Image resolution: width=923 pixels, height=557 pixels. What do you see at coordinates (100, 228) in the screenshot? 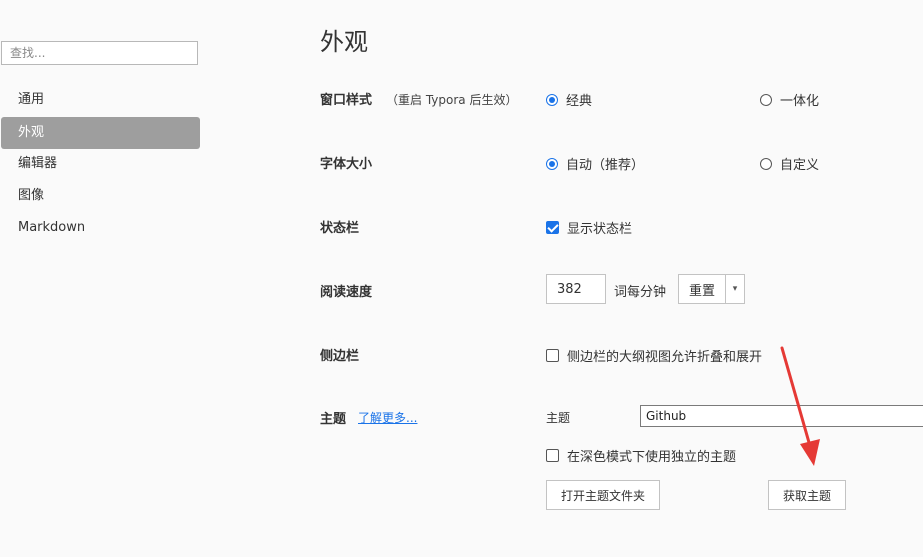
I see `sidebar-item-markdown: Markdown` at bounding box center [100, 228].